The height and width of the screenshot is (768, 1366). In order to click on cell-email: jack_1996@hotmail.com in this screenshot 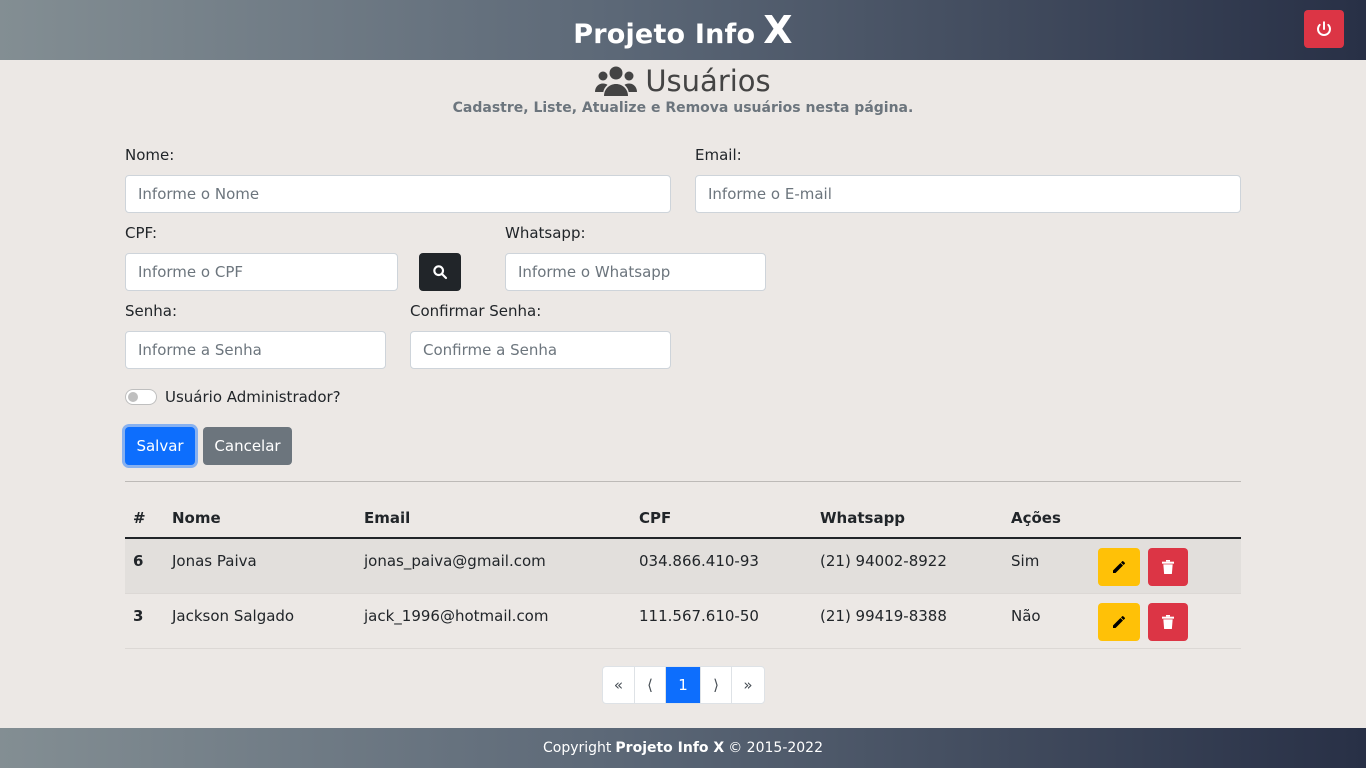, I will do `click(456, 616)`.